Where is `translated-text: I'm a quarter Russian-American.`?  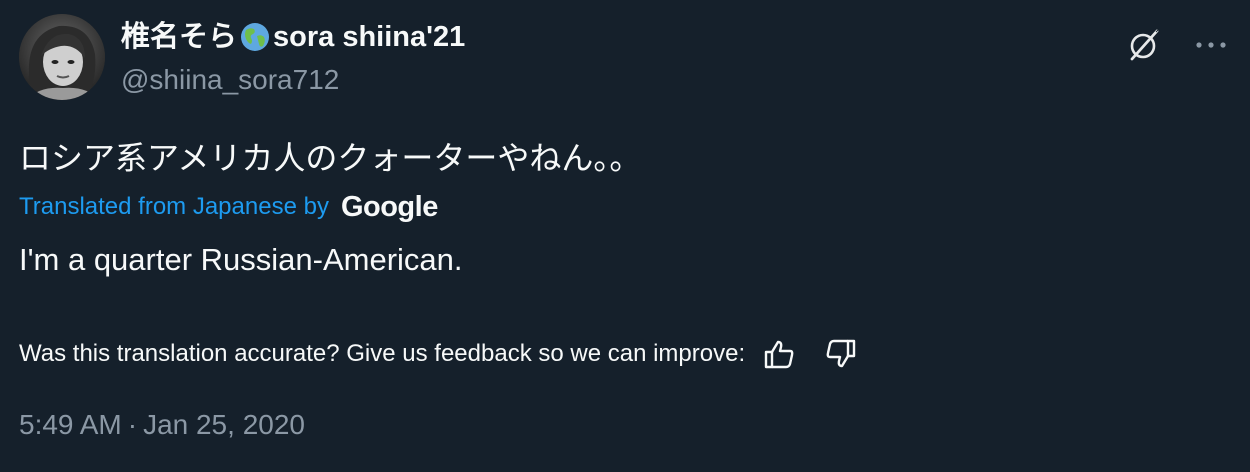
translated-text: I'm a quarter Russian-American. is located at coordinates (241, 259).